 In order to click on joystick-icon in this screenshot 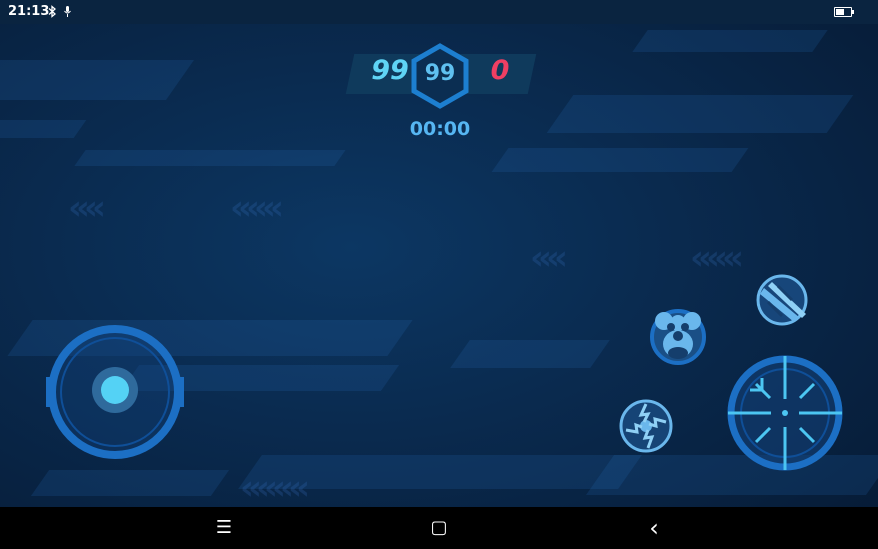, I will do `click(115, 392)`.